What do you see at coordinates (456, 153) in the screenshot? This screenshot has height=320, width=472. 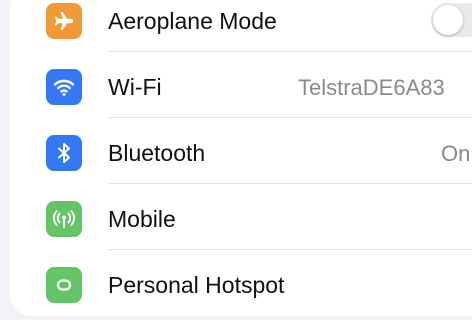 I see `bluetooth-status-value: On` at bounding box center [456, 153].